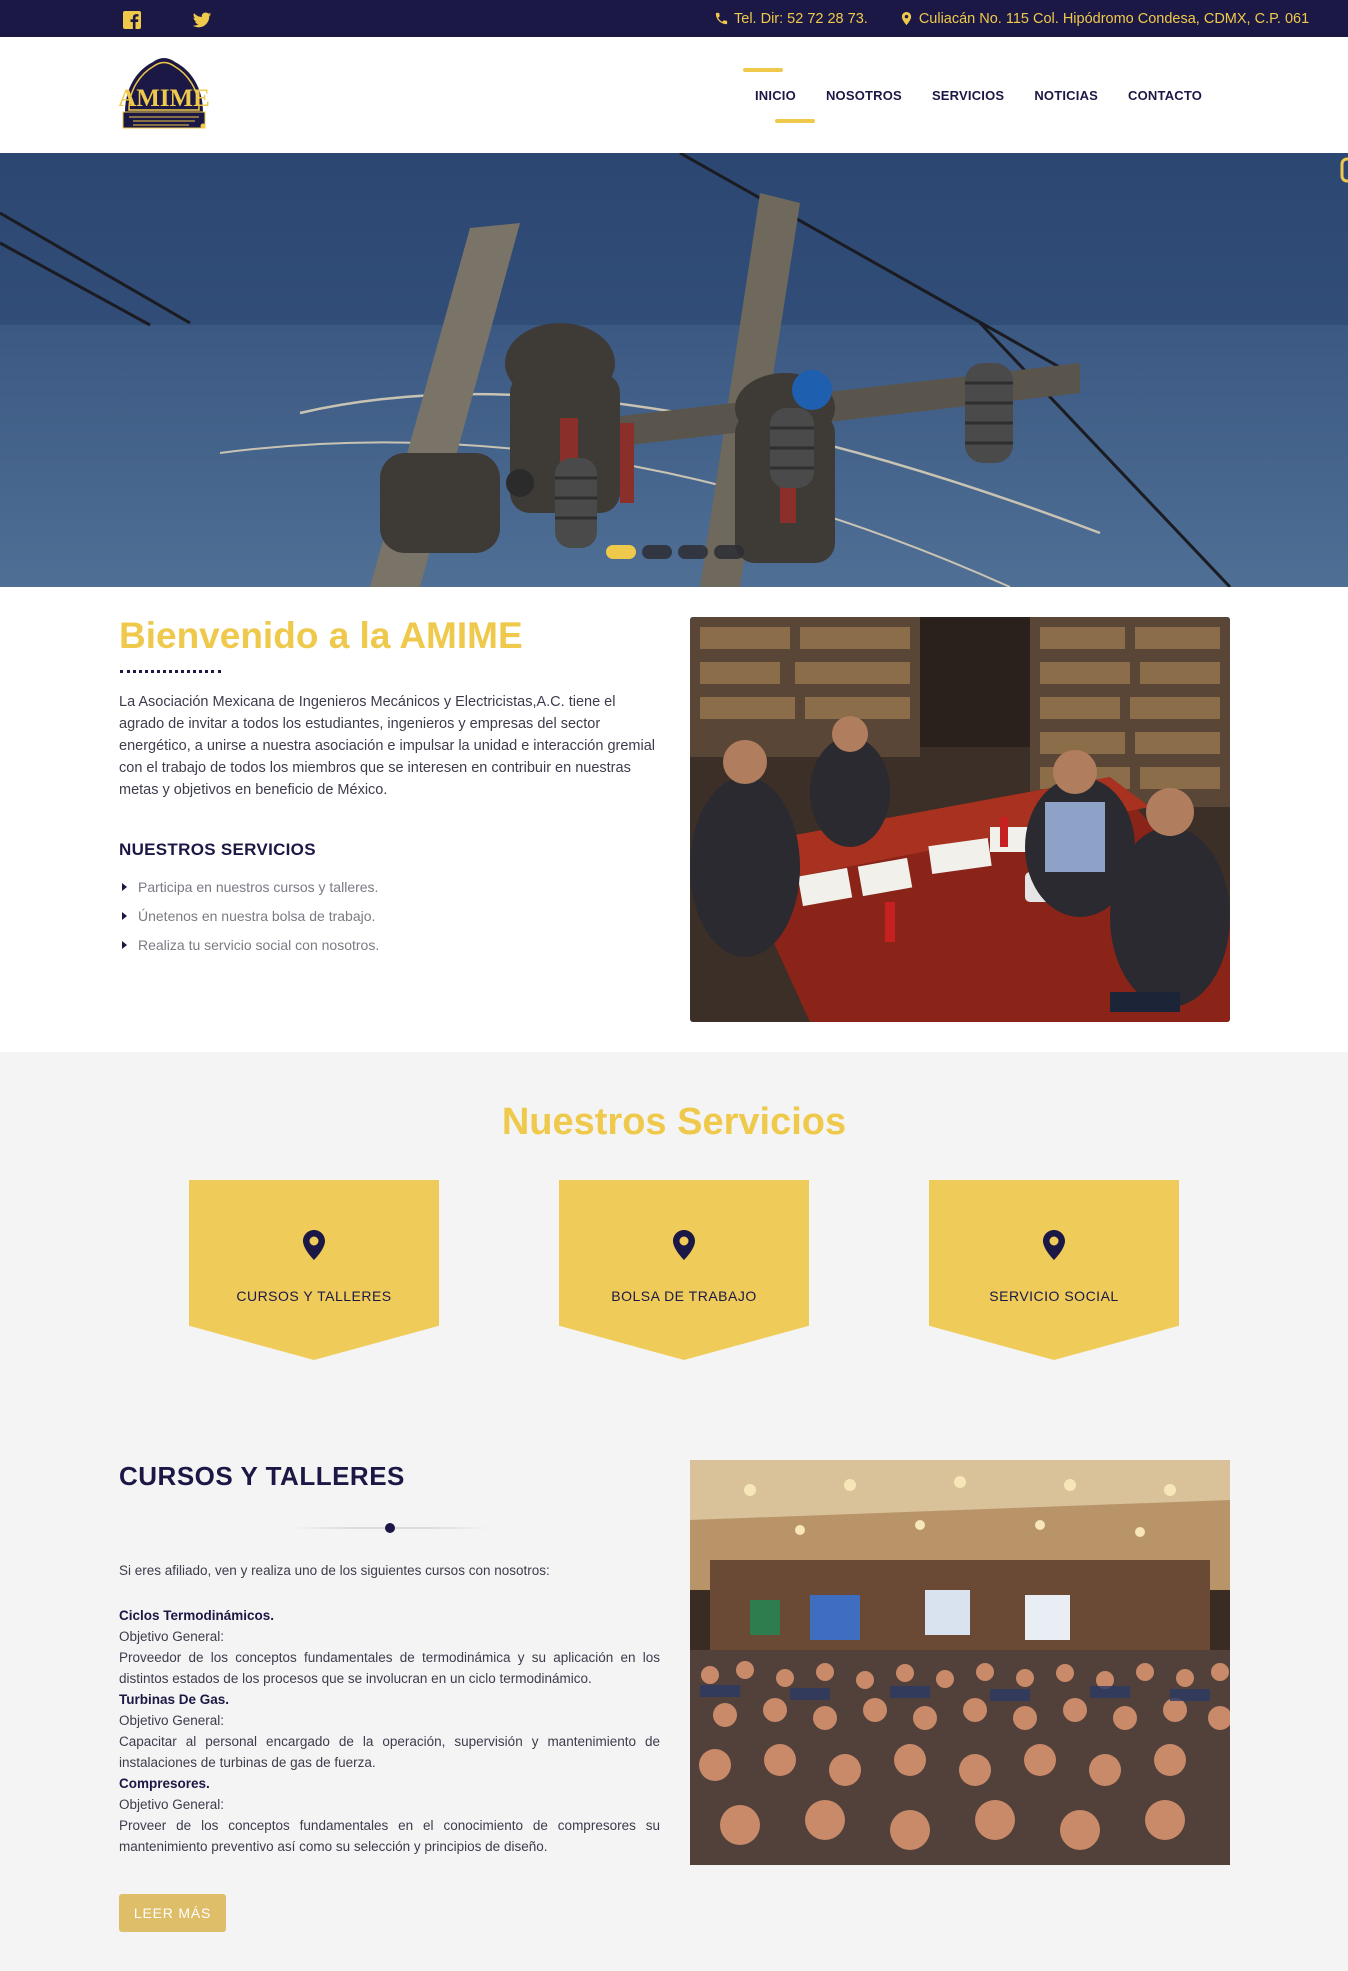 The image size is (1348, 1971). What do you see at coordinates (250, 886) in the screenshot?
I see `list-item: Participa en nuestros cursos y talleres.` at bounding box center [250, 886].